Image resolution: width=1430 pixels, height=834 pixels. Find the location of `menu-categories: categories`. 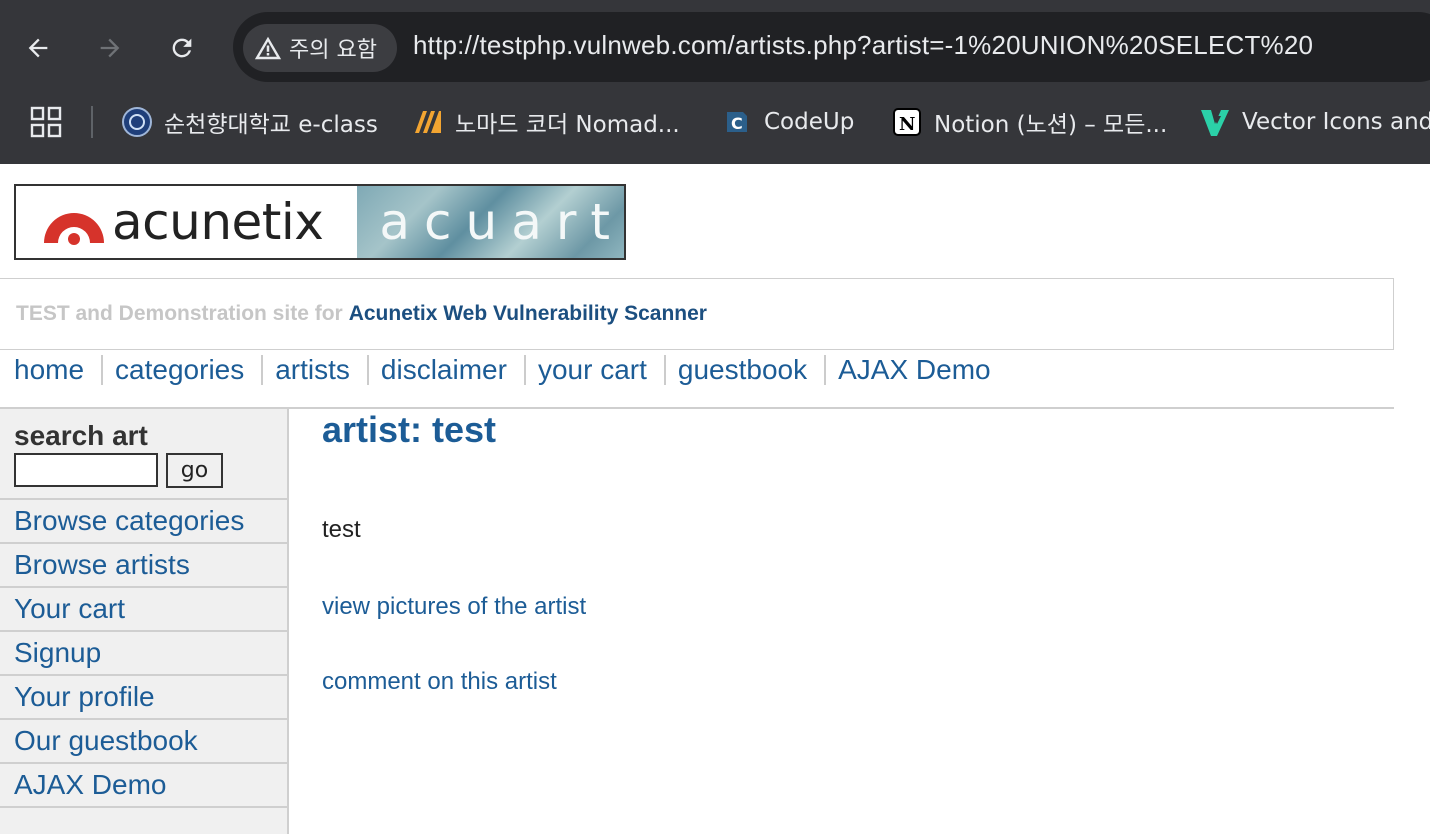

menu-categories: categories is located at coordinates (179, 370).